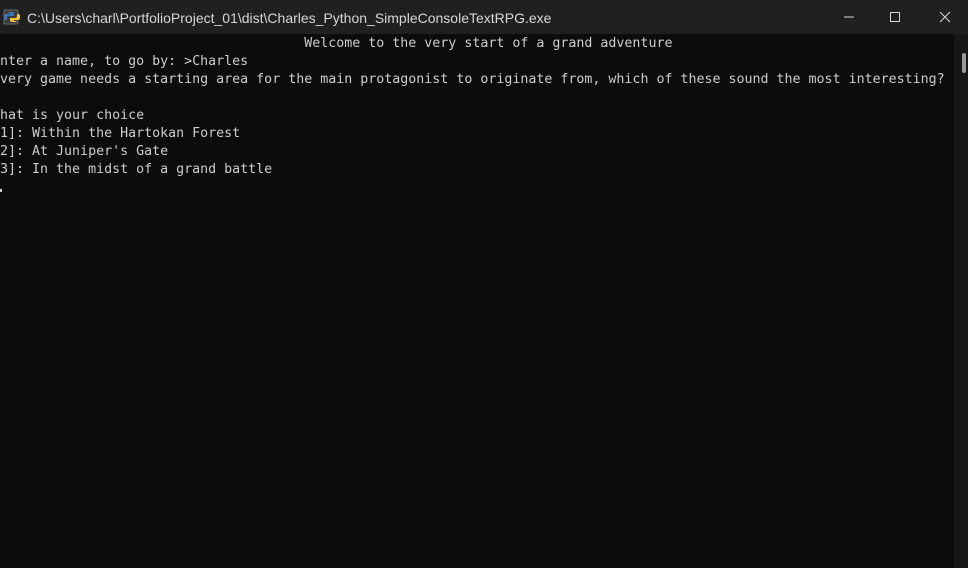  What do you see at coordinates (1, 190) in the screenshot?
I see `text-cursor` at bounding box center [1, 190].